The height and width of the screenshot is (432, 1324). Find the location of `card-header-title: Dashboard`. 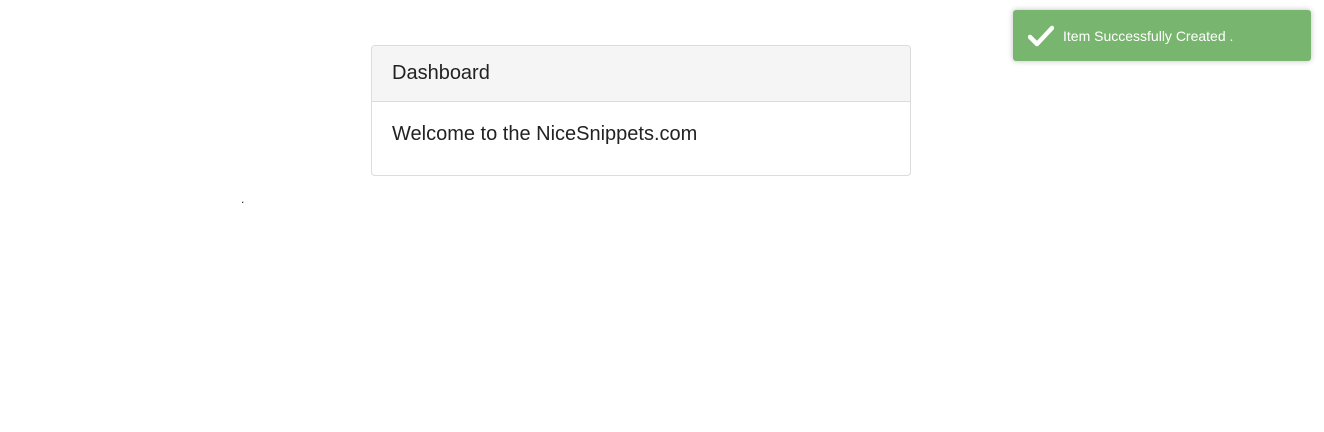

card-header-title: Dashboard is located at coordinates (441, 73).